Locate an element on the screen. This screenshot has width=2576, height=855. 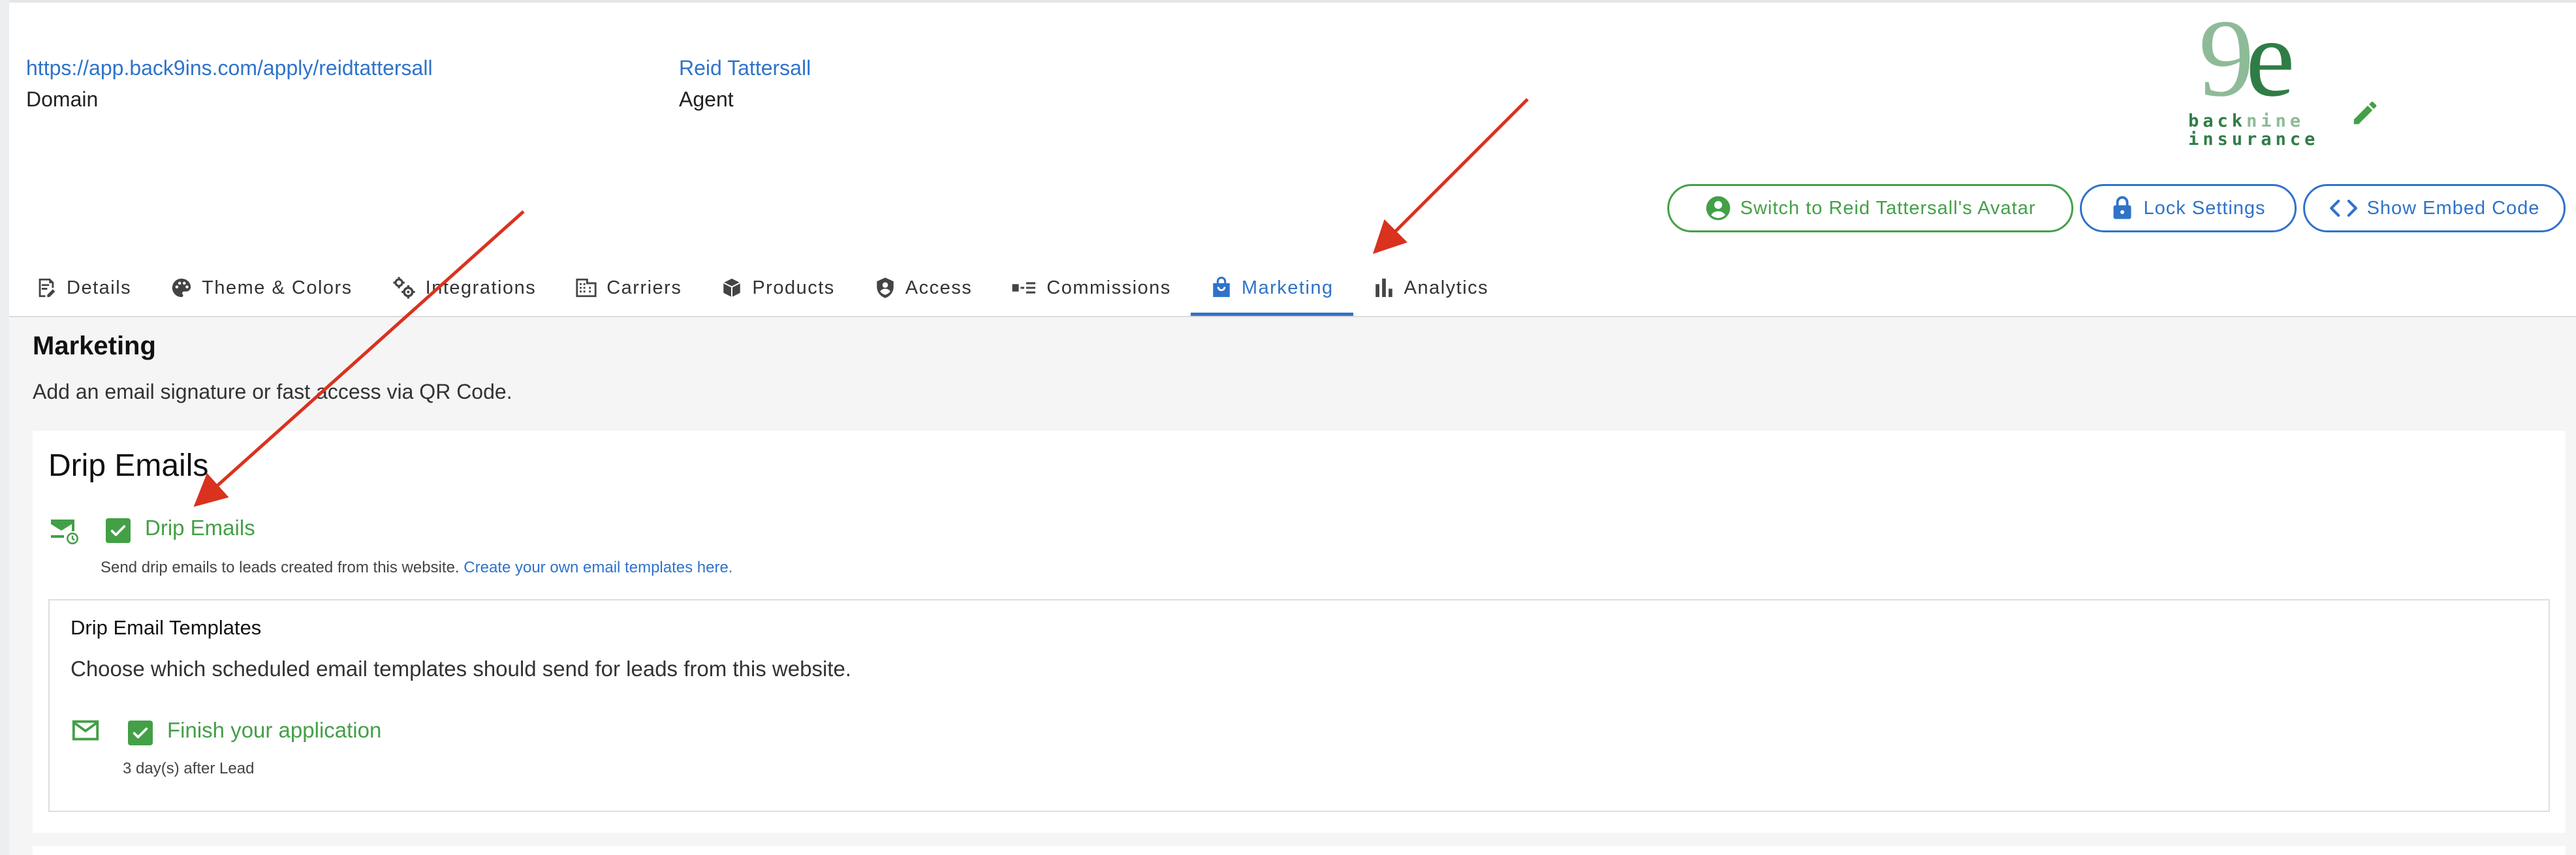
tab-theme-colors-label: Theme & Colors is located at coordinates (277, 287).